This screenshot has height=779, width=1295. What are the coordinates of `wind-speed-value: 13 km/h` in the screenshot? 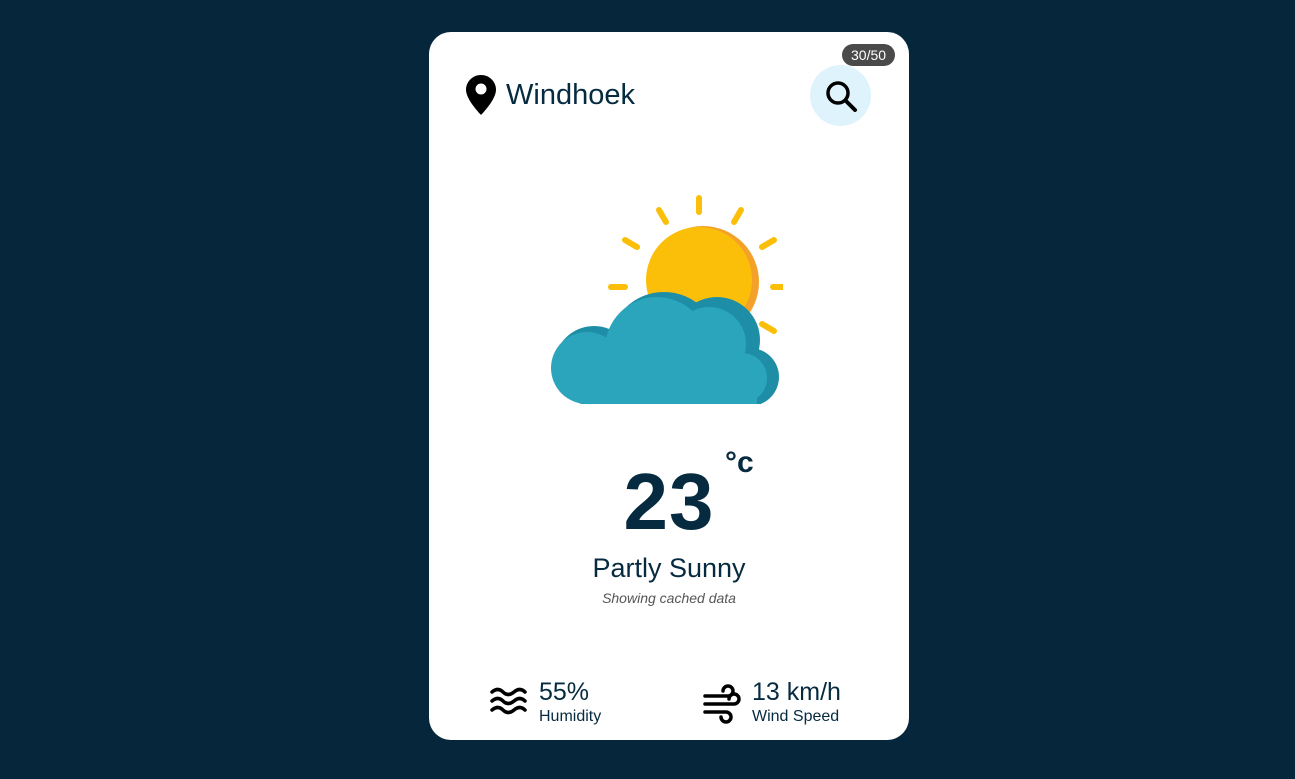 It's located at (796, 692).